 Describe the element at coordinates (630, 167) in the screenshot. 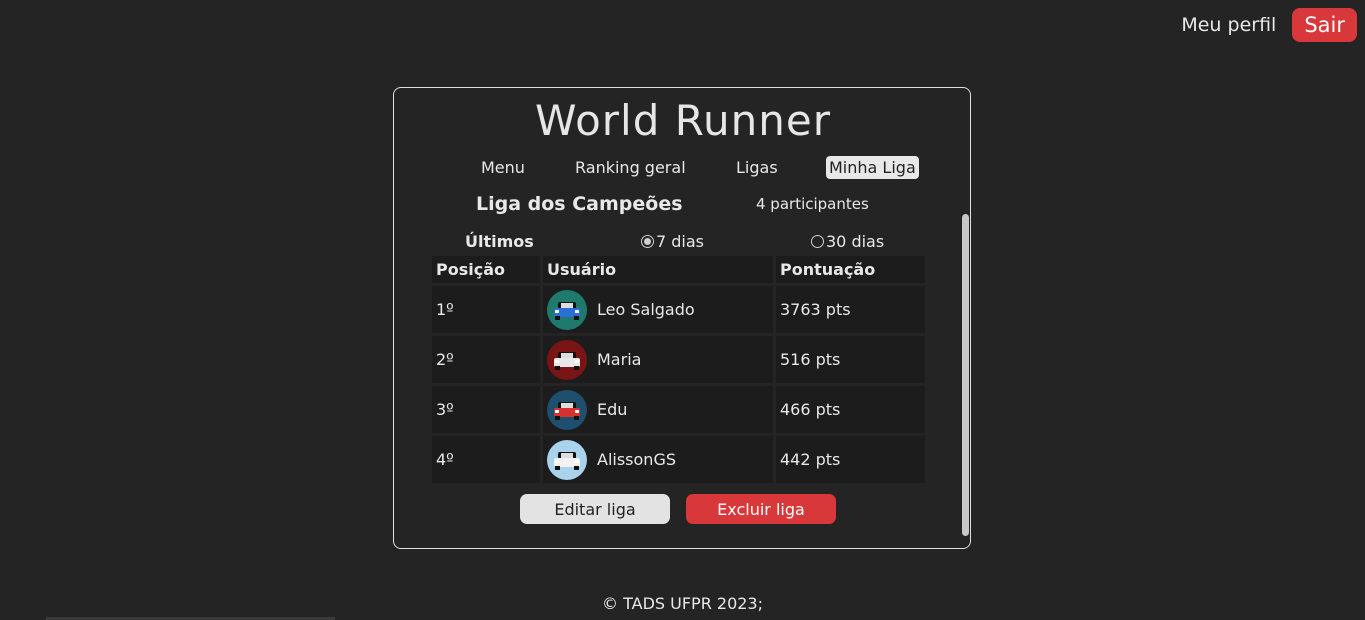

I see `nav-item-ranking-geral: Ranking geral` at that location.